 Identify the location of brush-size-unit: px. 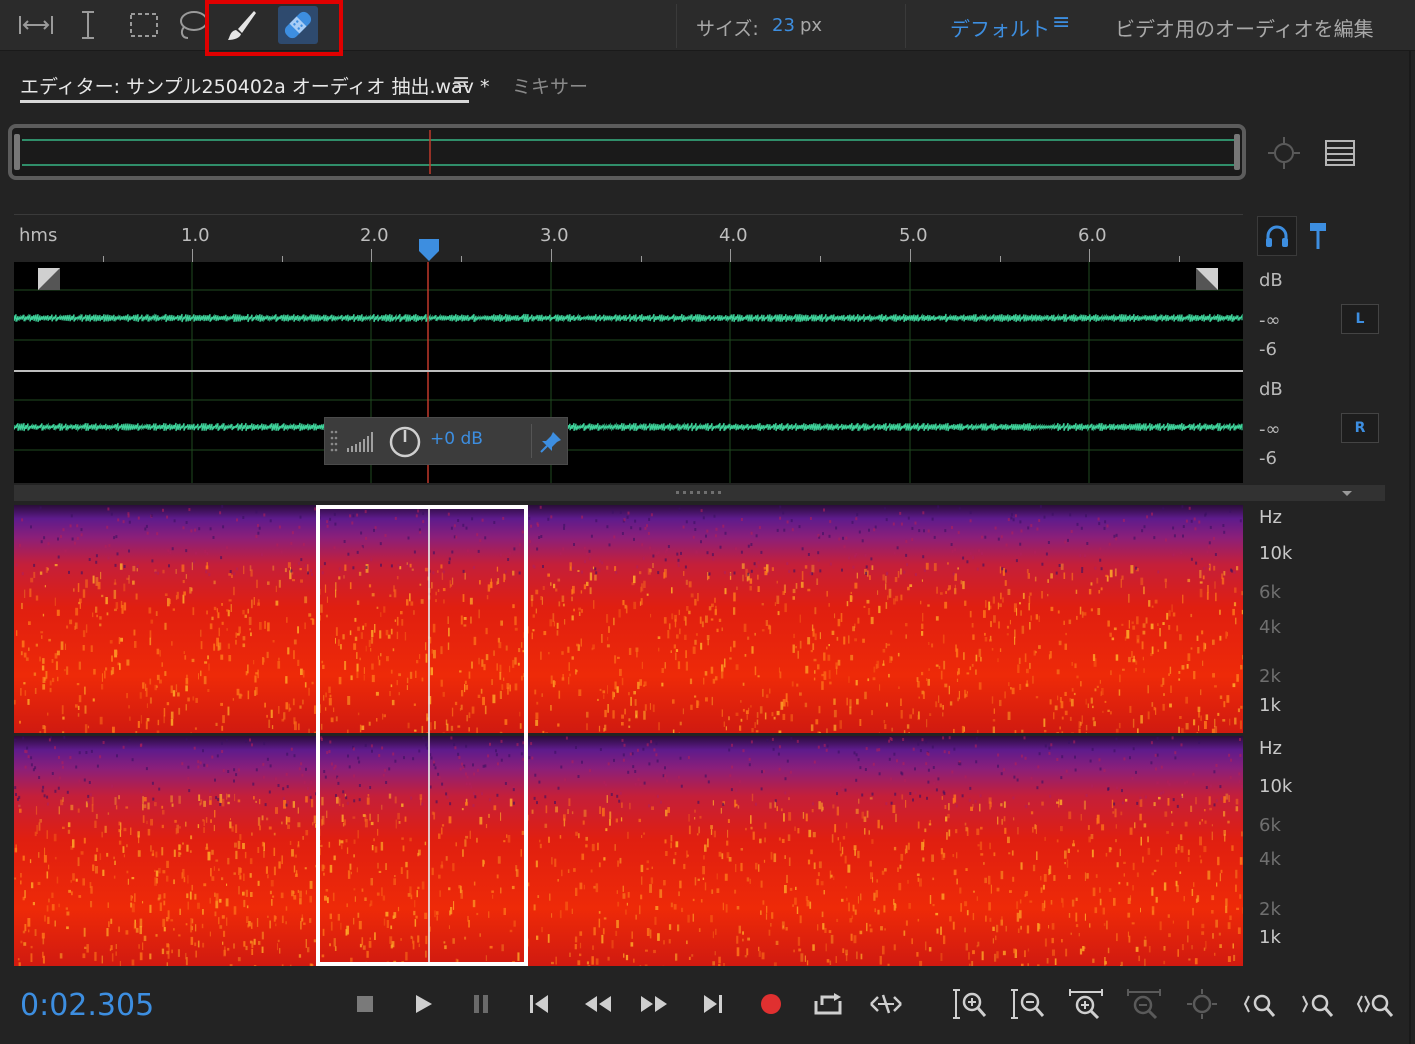
(811, 25).